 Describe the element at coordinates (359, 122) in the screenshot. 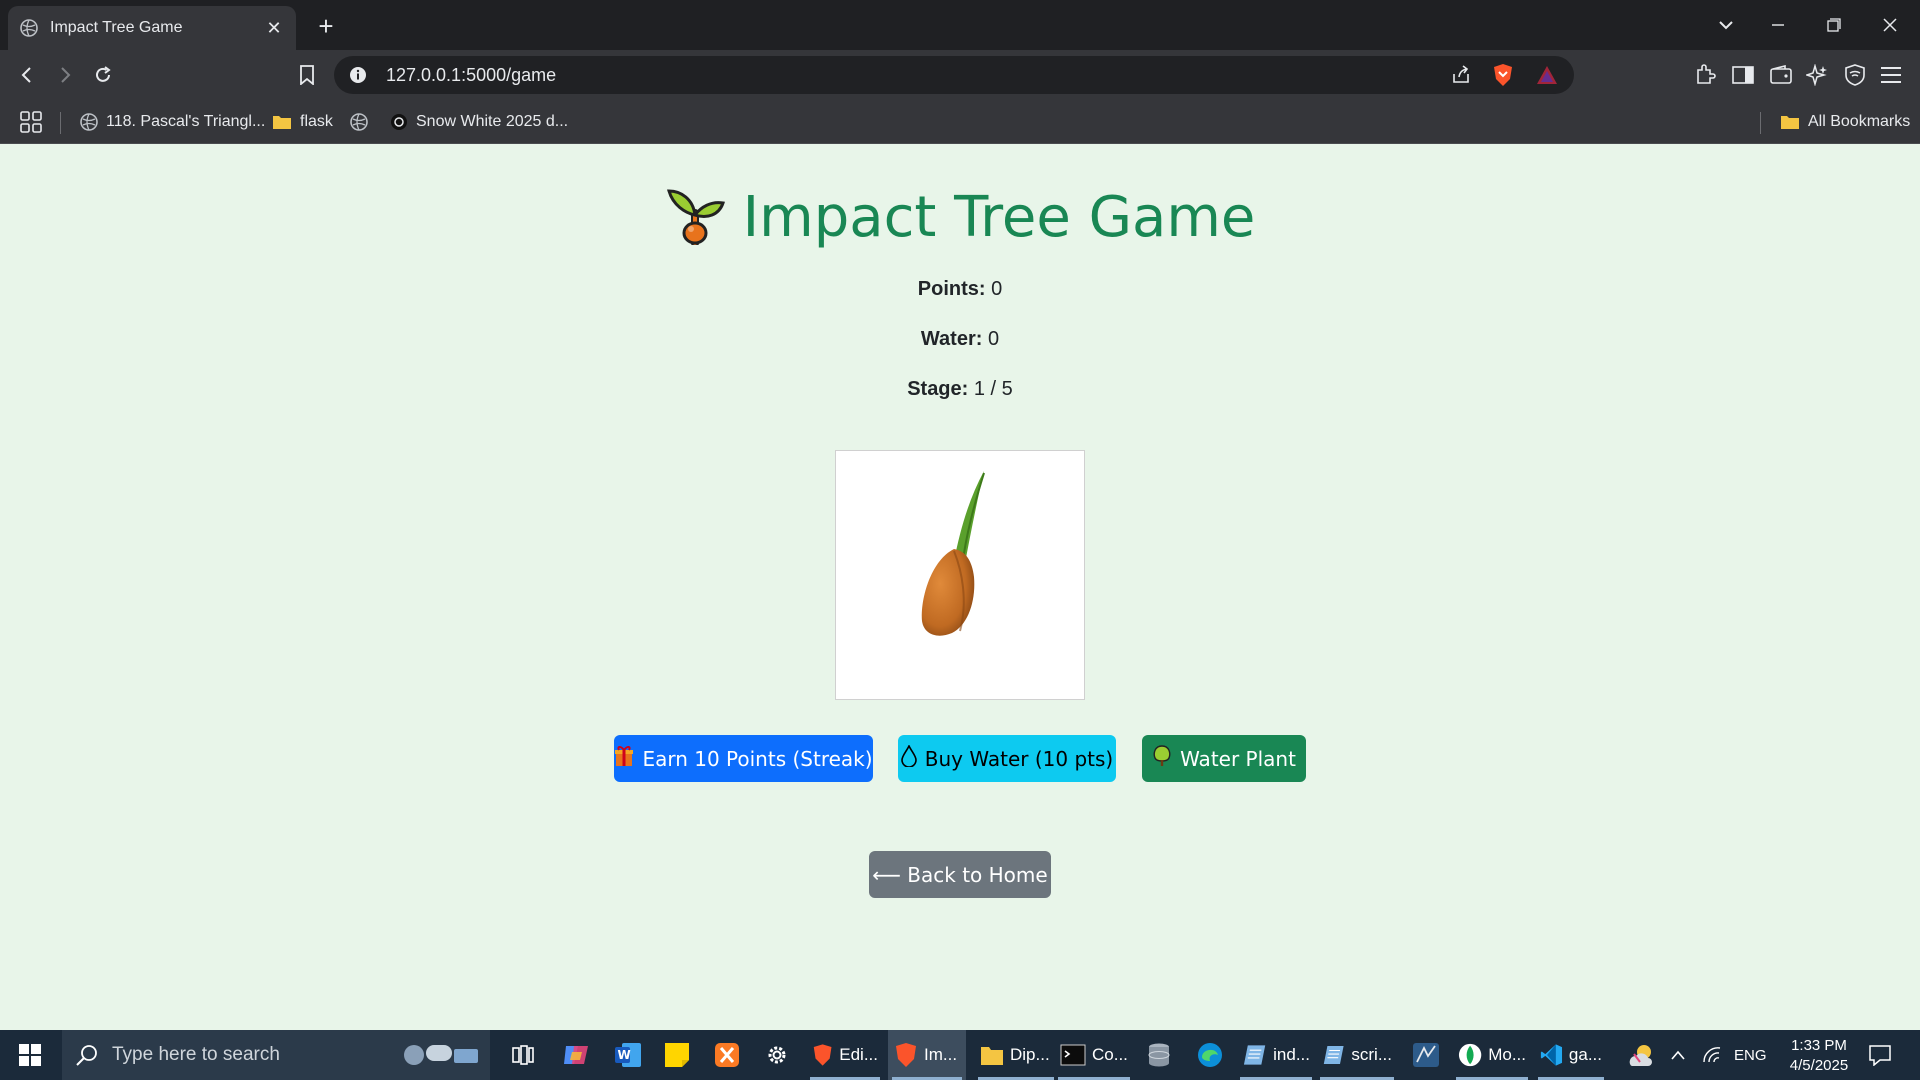

I see `bookmark-item-globe` at that location.